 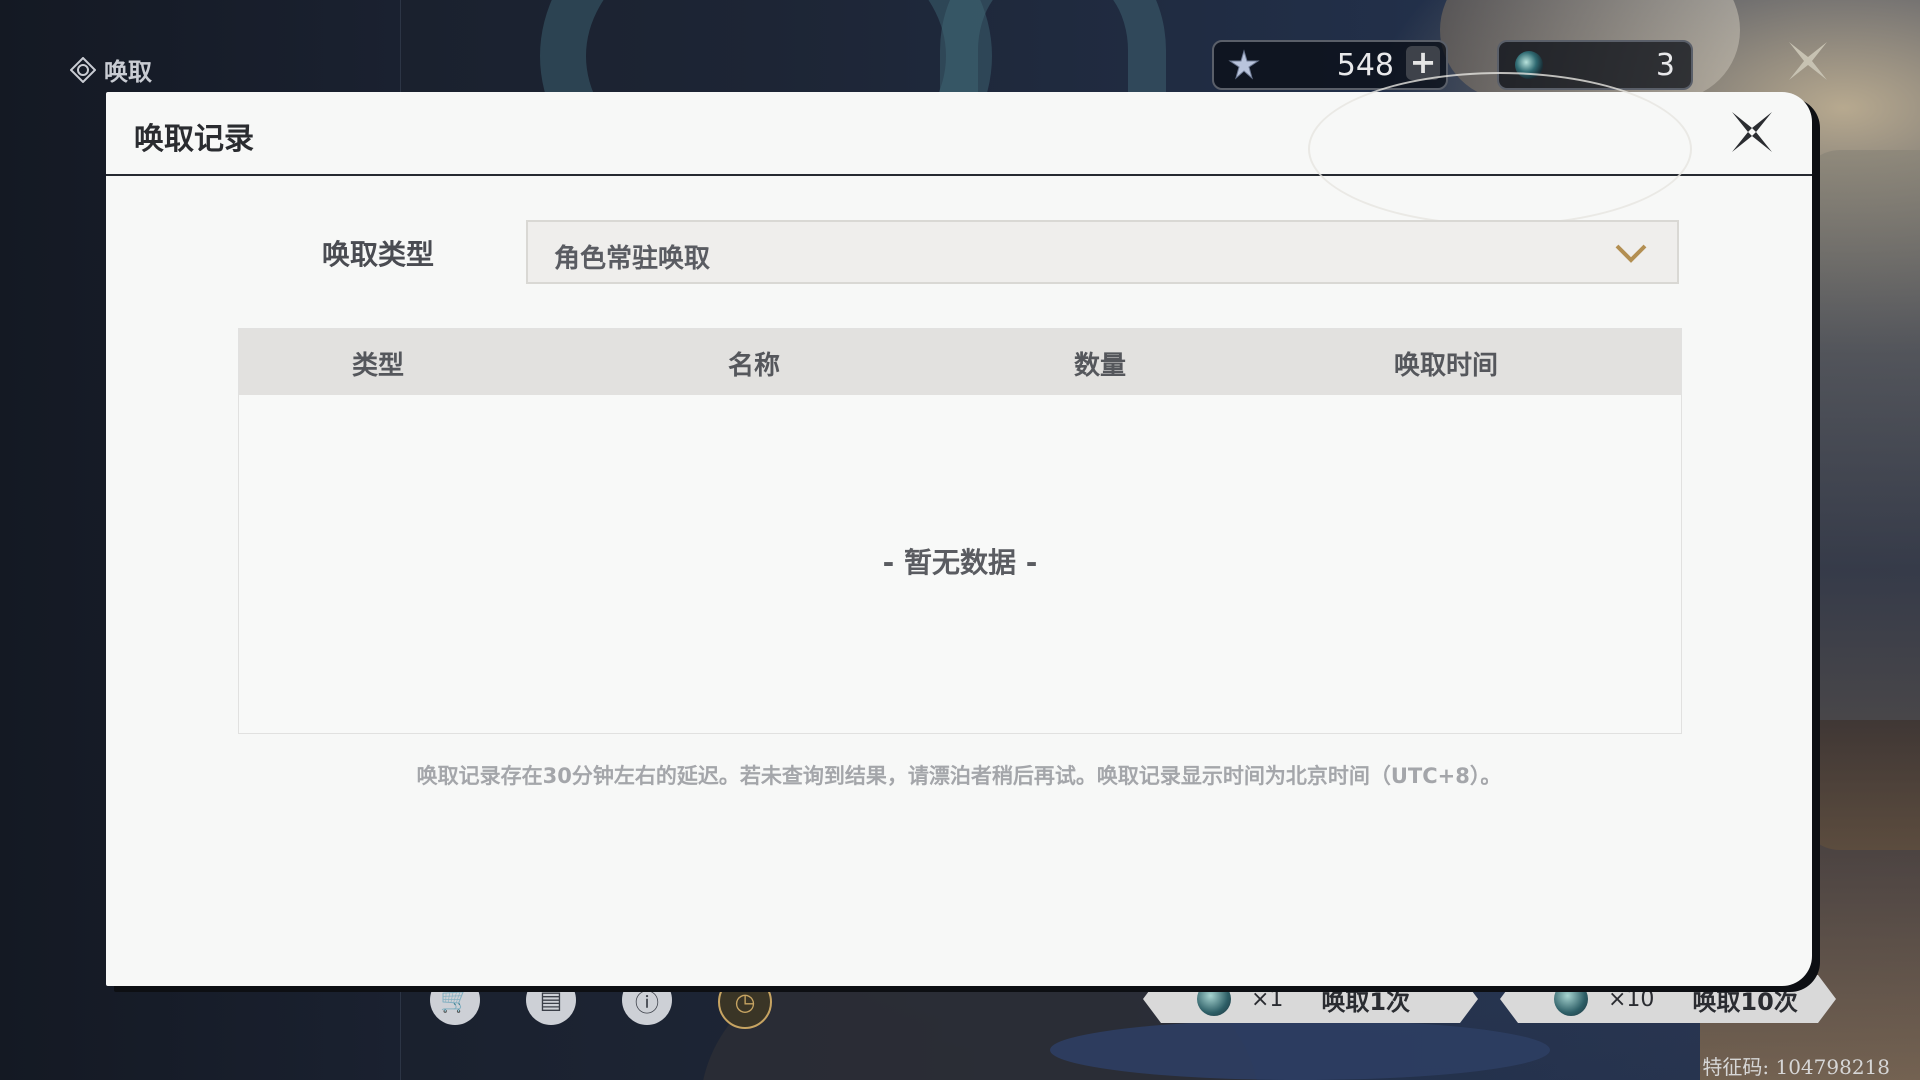 What do you see at coordinates (960, 362) in the screenshot?
I see `table-header: 类型 名称 数量 唤取时间` at bounding box center [960, 362].